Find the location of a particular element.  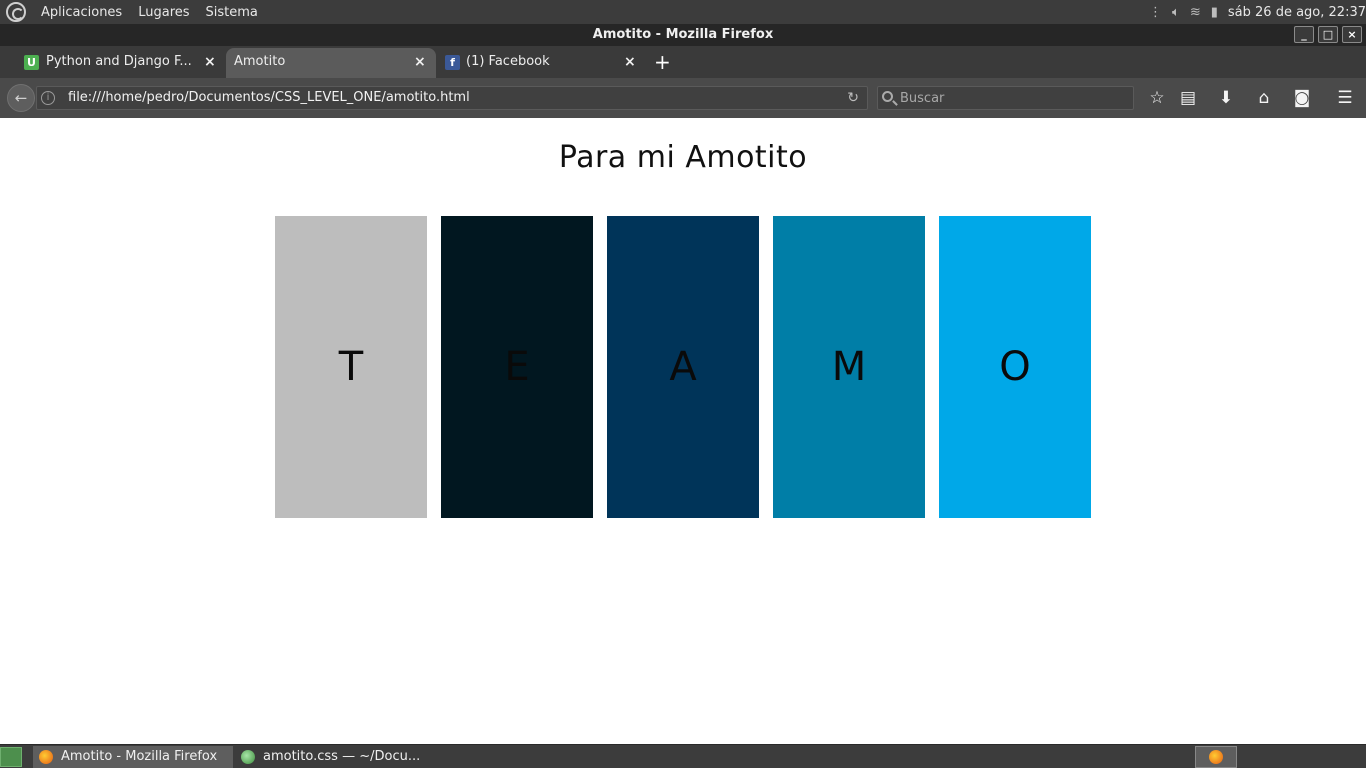

tab-title: (1) Facebook is located at coordinates (508, 61).